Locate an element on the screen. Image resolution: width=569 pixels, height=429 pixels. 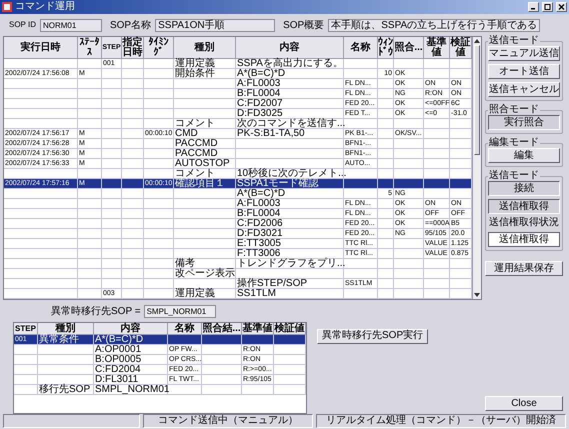
sop-summary-field: 本手順は、SSPAの立ち上げを行う手順である is located at coordinates (434, 25).